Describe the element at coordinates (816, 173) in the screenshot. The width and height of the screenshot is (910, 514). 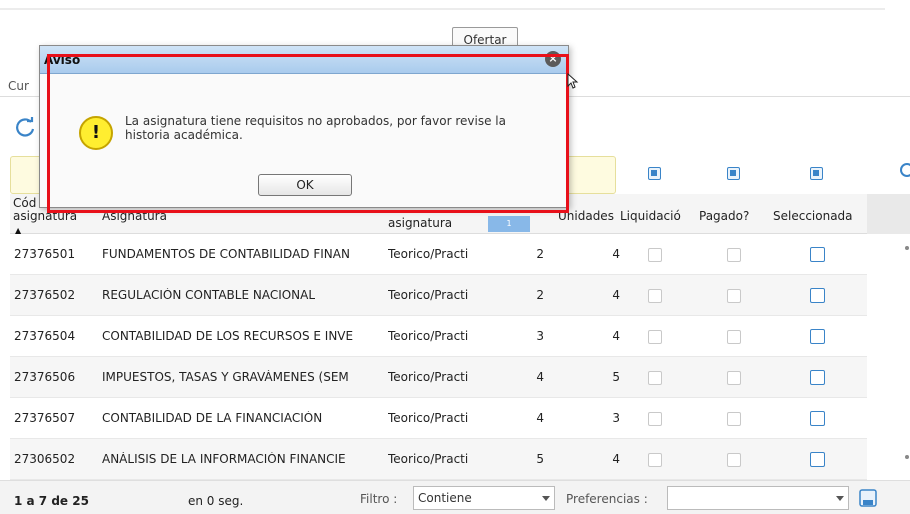
I see `seleccionada-header-checkbox` at that location.